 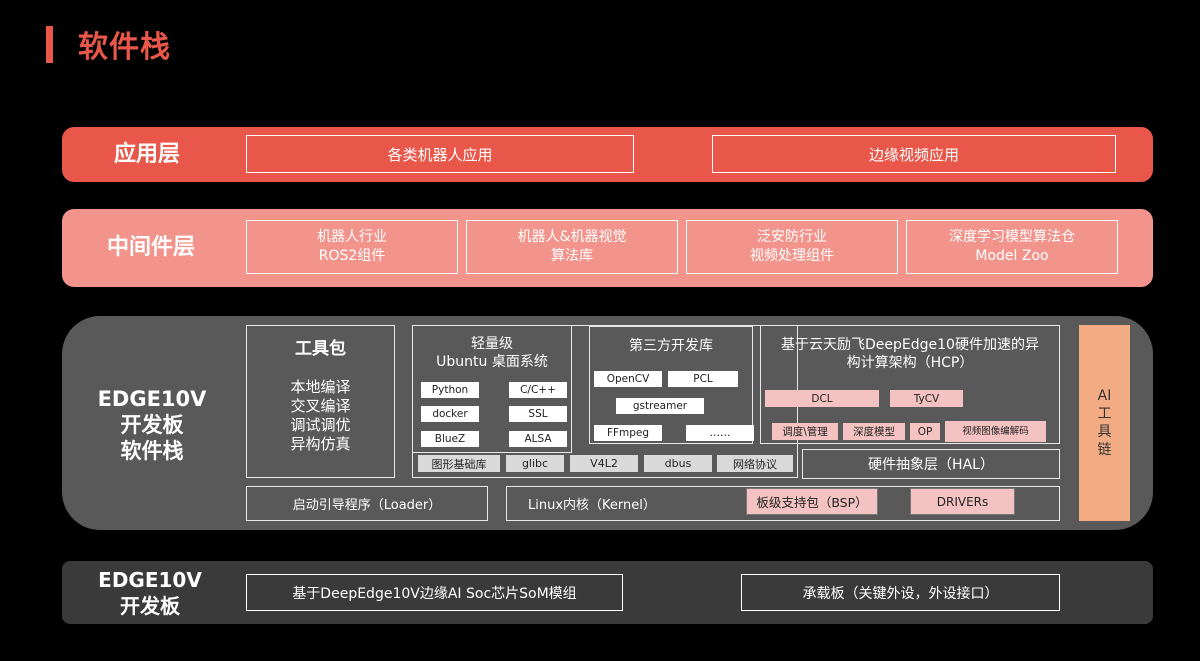 I want to click on security-line1: 泛安防行业, so click(x=792, y=237).